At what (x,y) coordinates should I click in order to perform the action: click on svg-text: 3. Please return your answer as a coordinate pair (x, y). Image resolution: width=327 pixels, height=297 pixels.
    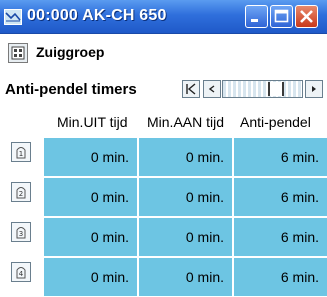
    Looking at the image, I should click on (21, 234).